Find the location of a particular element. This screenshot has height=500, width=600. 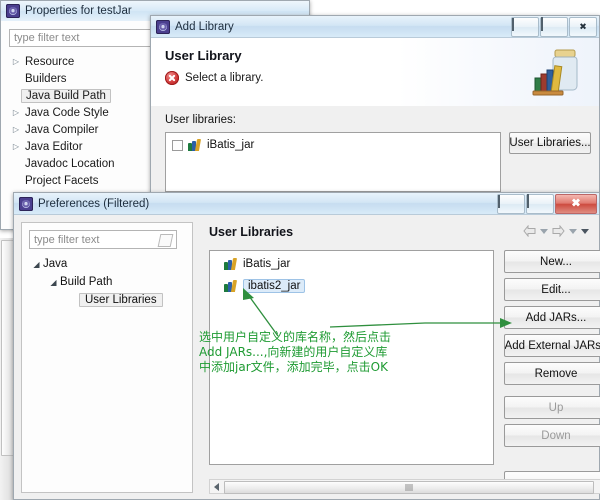

down-button: Down is located at coordinates (552, 435).